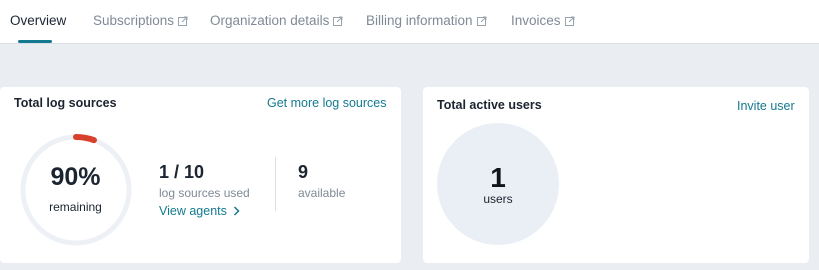 This screenshot has height=270, width=819. Describe the element at coordinates (498, 199) in the screenshot. I see `active-users-caption: users` at that location.